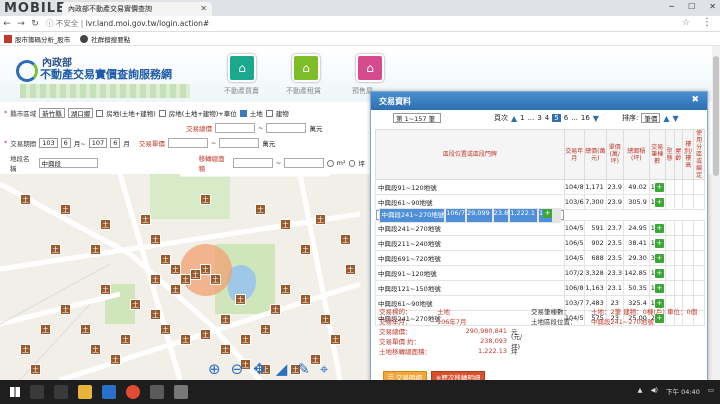 The width and height of the screenshot is (720, 404). Describe the element at coordinates (7, 24) in the screenshot. I see `back-icon: ←` at that location.